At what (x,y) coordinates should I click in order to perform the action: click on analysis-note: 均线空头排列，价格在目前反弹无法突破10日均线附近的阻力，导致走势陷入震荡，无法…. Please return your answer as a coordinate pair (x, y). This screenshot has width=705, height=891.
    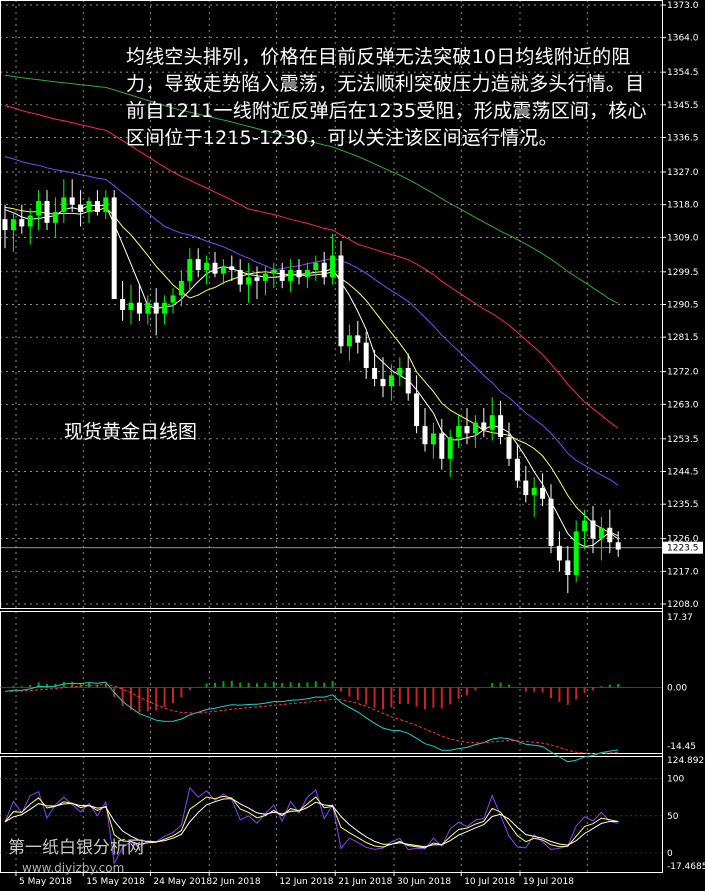
    Looking at the image, I should click on (386, 97).